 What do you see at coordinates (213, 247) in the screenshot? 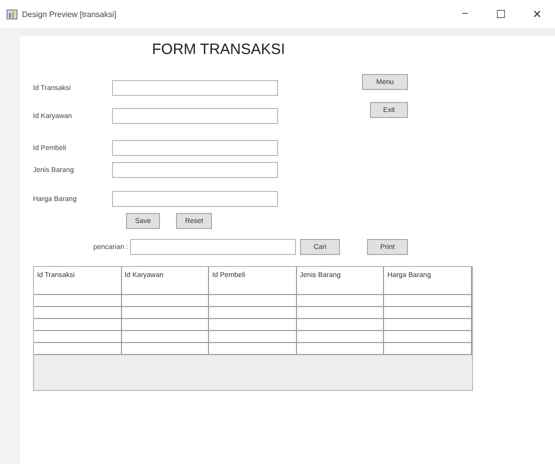
I see `search-field` at bounding box center [213, 247].